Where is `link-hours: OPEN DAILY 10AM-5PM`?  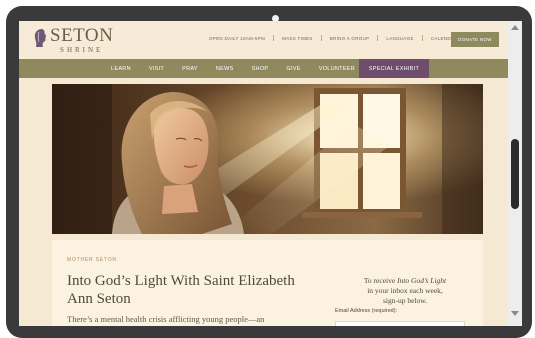 link-hours: OPEN DAILY 10AM-5PM is located at coordinates (237, 38).